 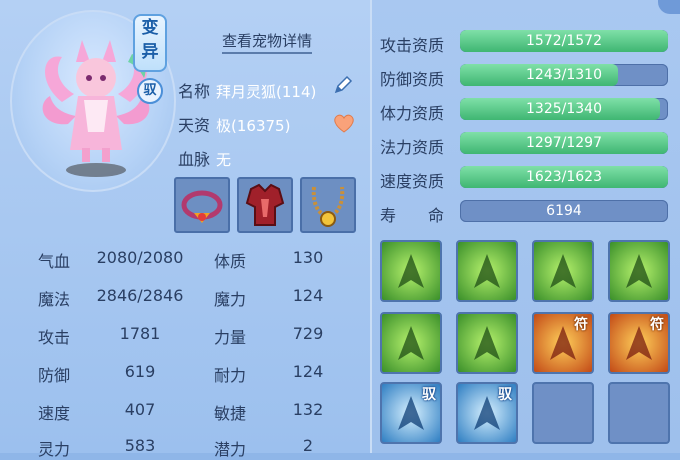 What do you see at coordinates (344, 123) in the screenshot?
I see `heart-icon` at bounding box center [344, 123].